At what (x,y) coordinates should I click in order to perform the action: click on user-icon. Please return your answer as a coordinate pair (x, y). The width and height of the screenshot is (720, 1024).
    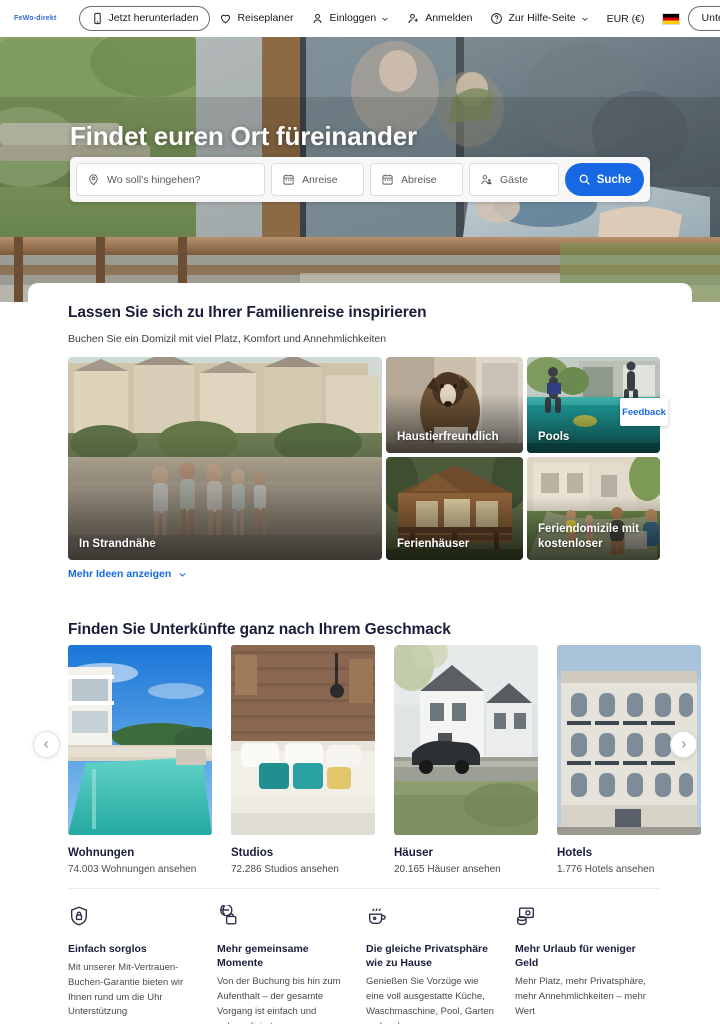
    Looking at the image, I should click on (317, 18).